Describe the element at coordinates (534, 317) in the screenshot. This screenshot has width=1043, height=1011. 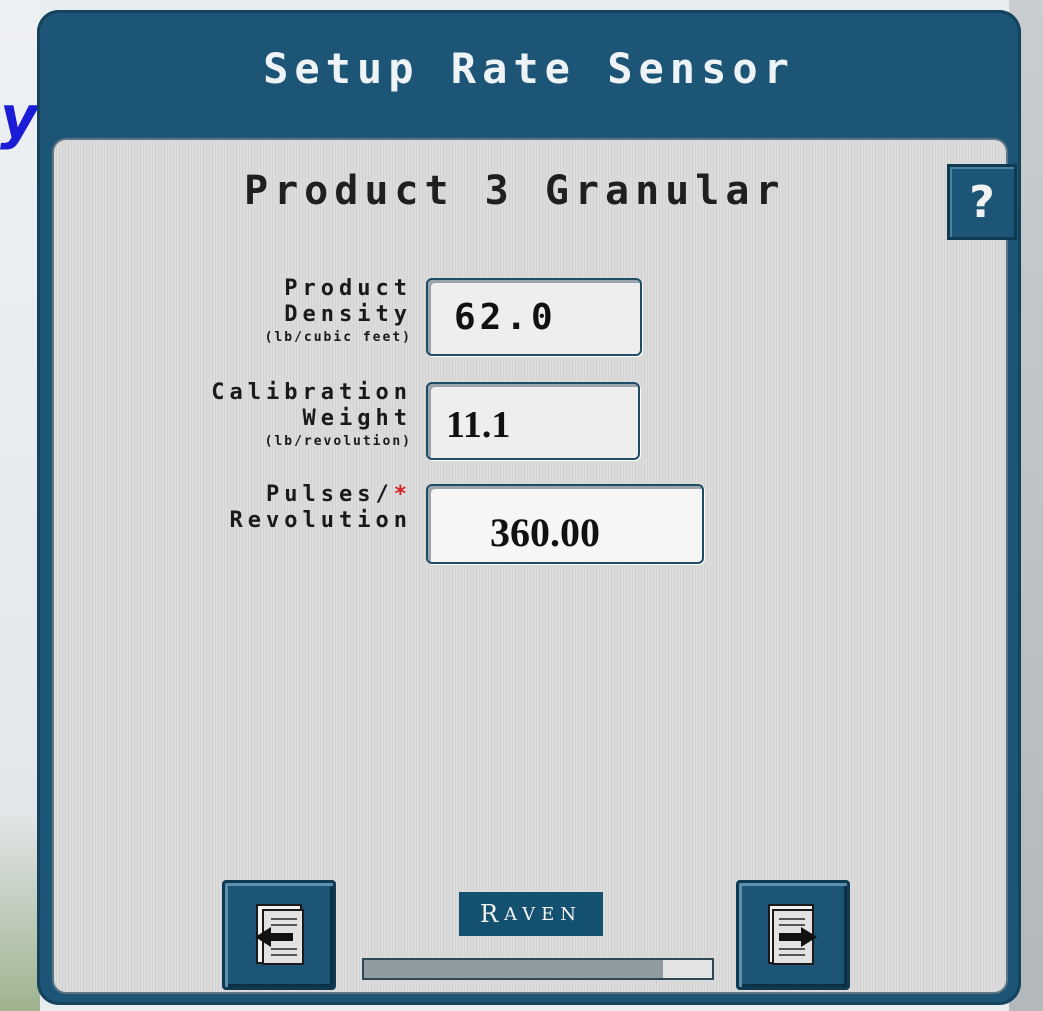
I see `product-density-input: 62.0` at that location.